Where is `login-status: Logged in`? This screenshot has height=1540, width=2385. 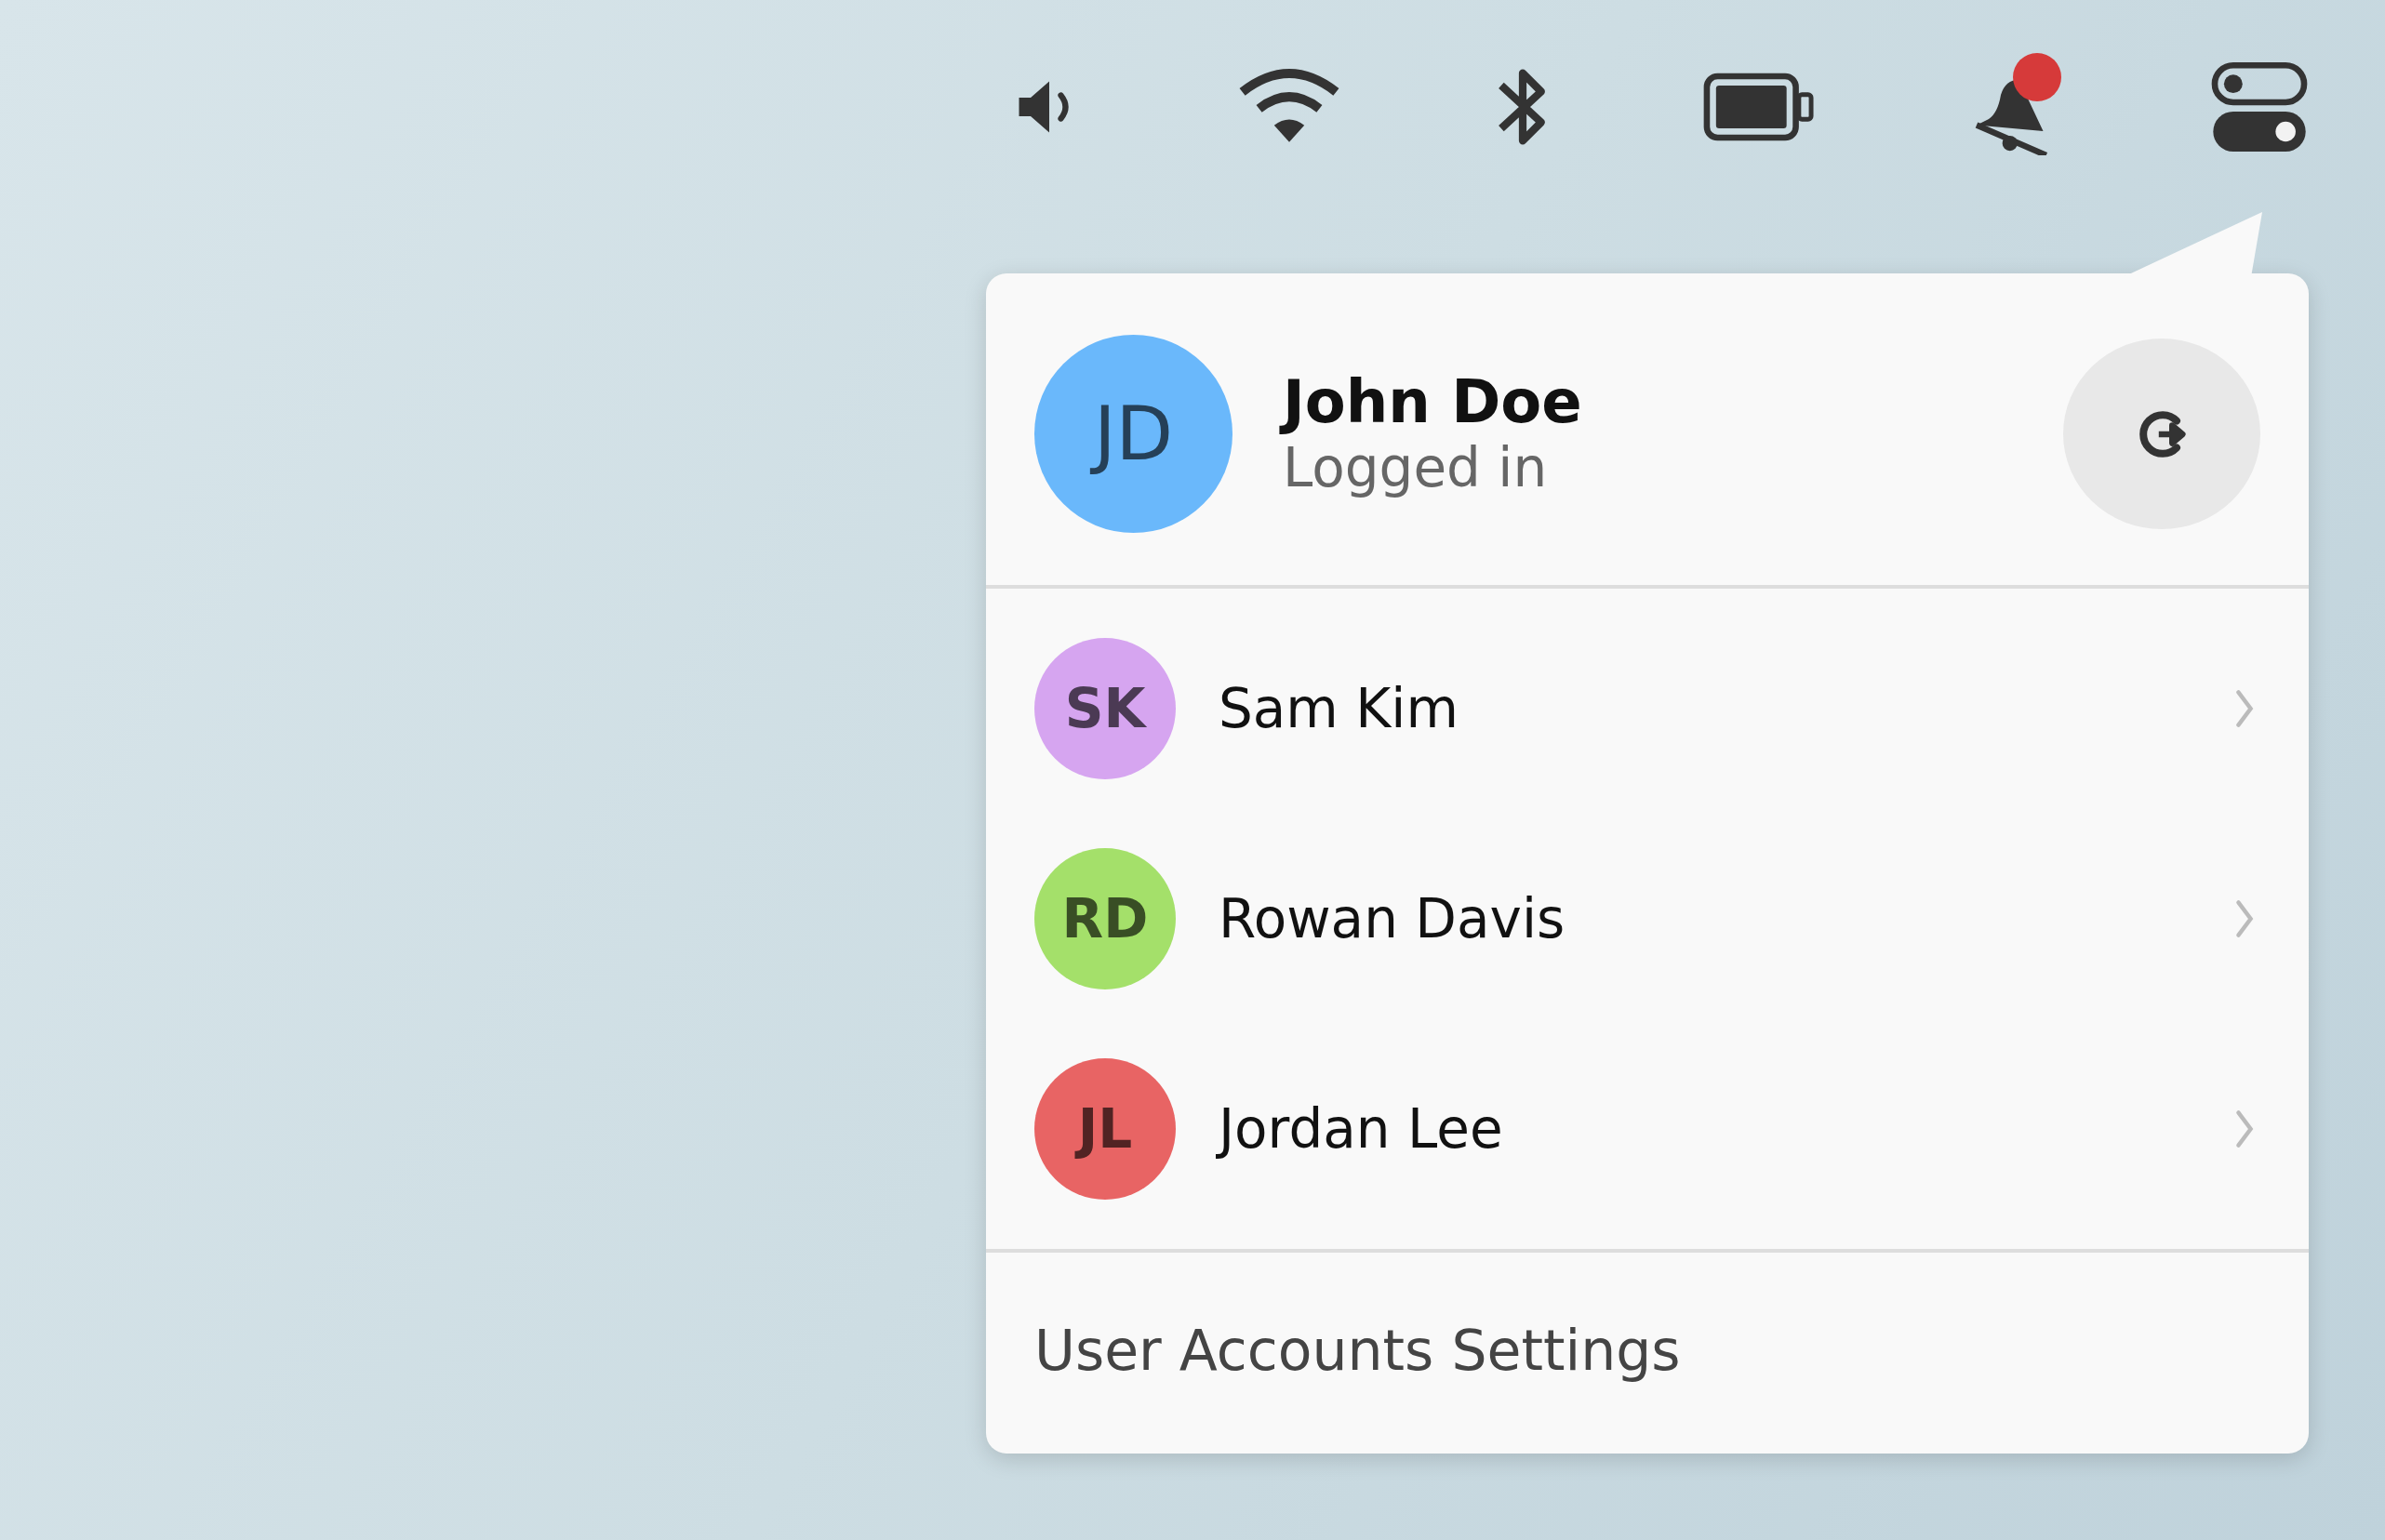
login-status: Logged in is located at coordinates (1416, 467).